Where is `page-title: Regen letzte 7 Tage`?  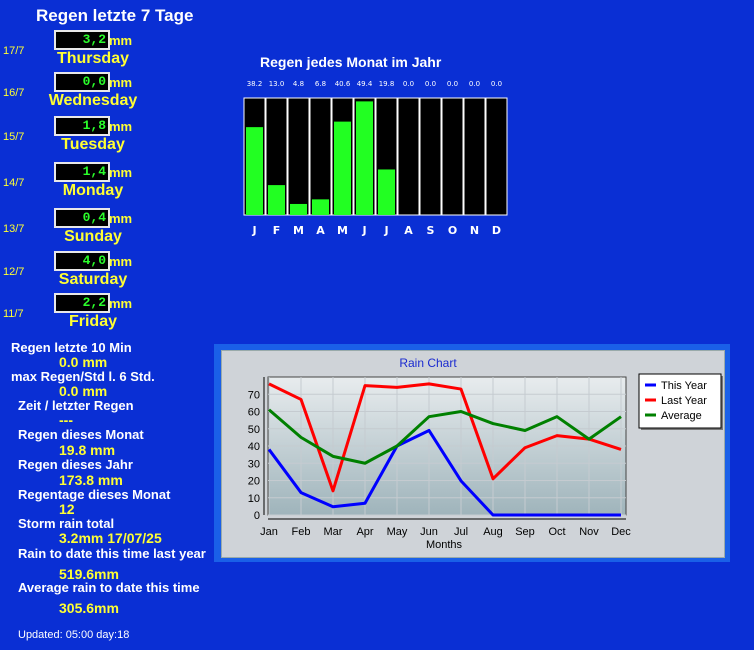
page-title: Regen letzte 7 Tage is located at coordinates (115, 15).